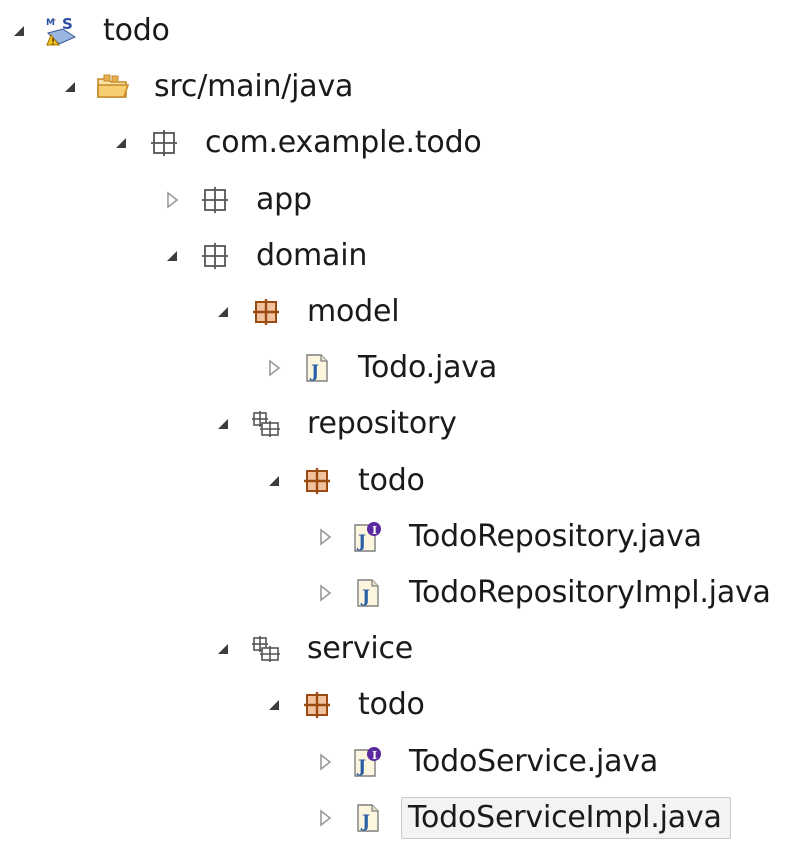  What do you see at coordinates (254, 86) in the screenshot?
I see `tree-item-label: src/main/java` at bounding box center [254, 86].